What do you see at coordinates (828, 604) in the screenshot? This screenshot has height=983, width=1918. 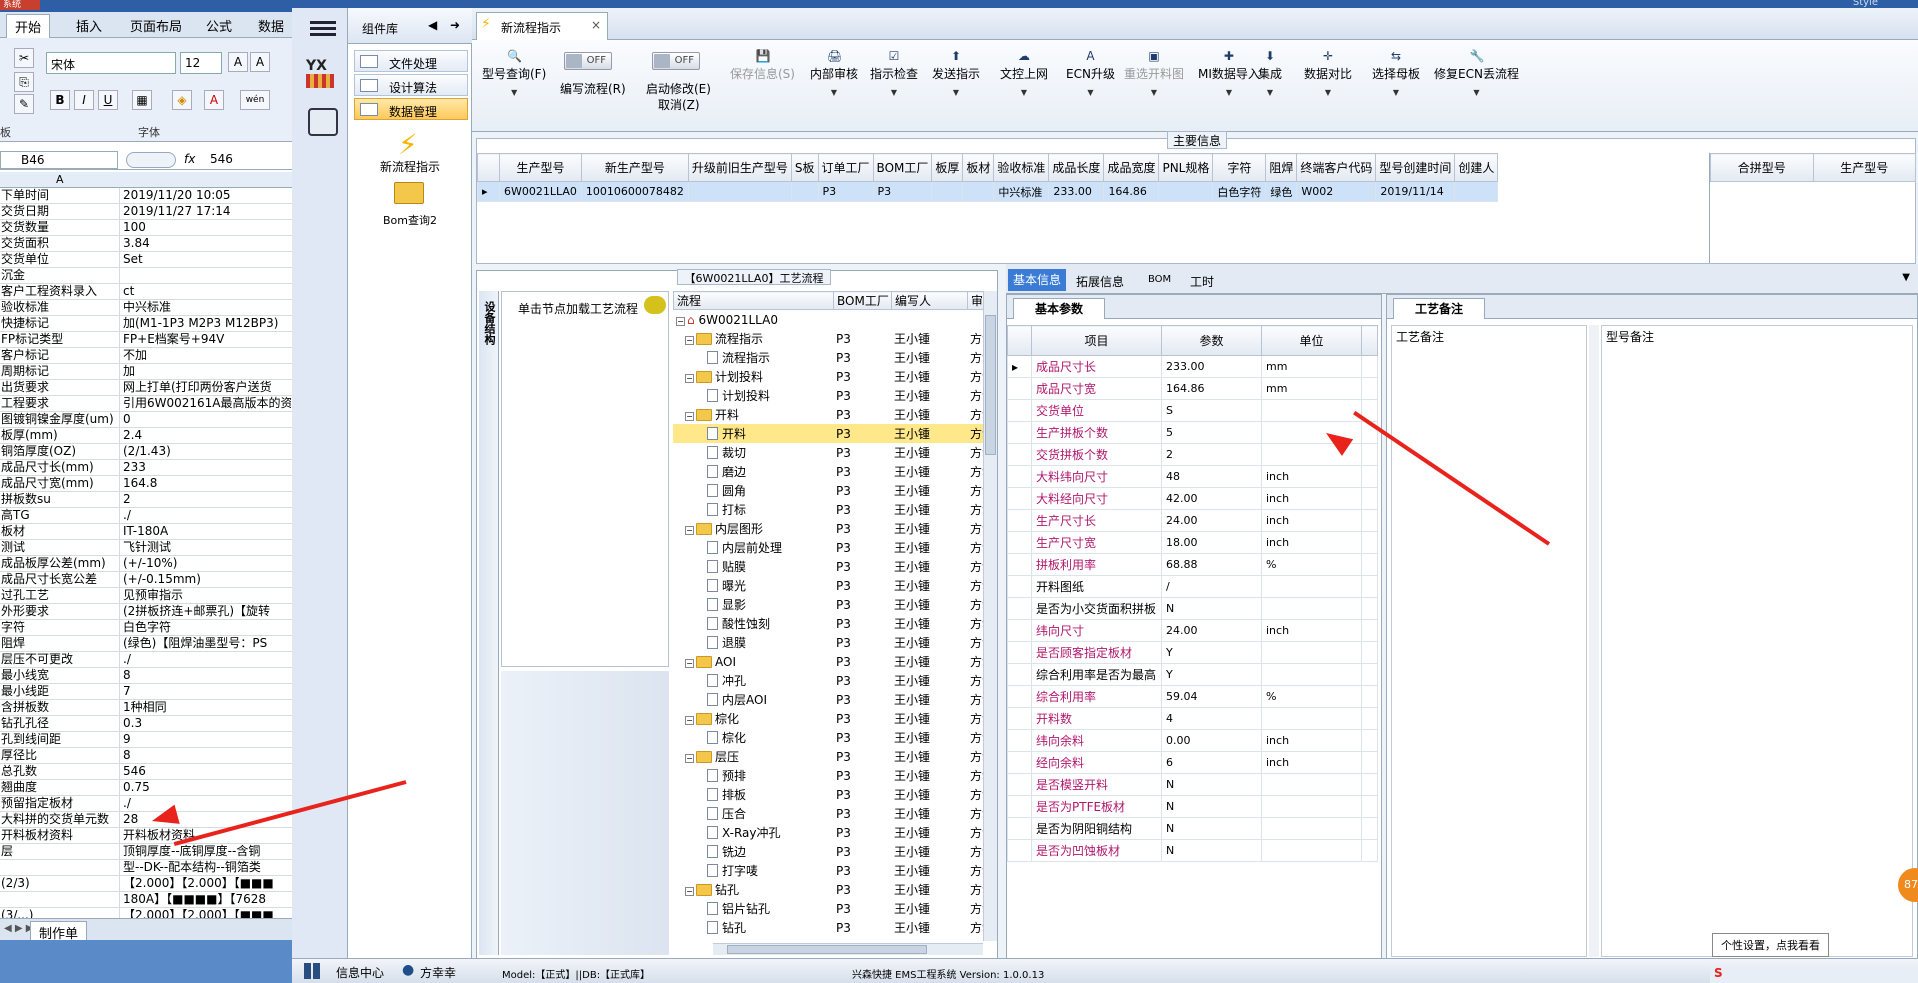 I see `tree-node: 显影P3王小锺方幸幸已审核` at bounding box center [828, 604].